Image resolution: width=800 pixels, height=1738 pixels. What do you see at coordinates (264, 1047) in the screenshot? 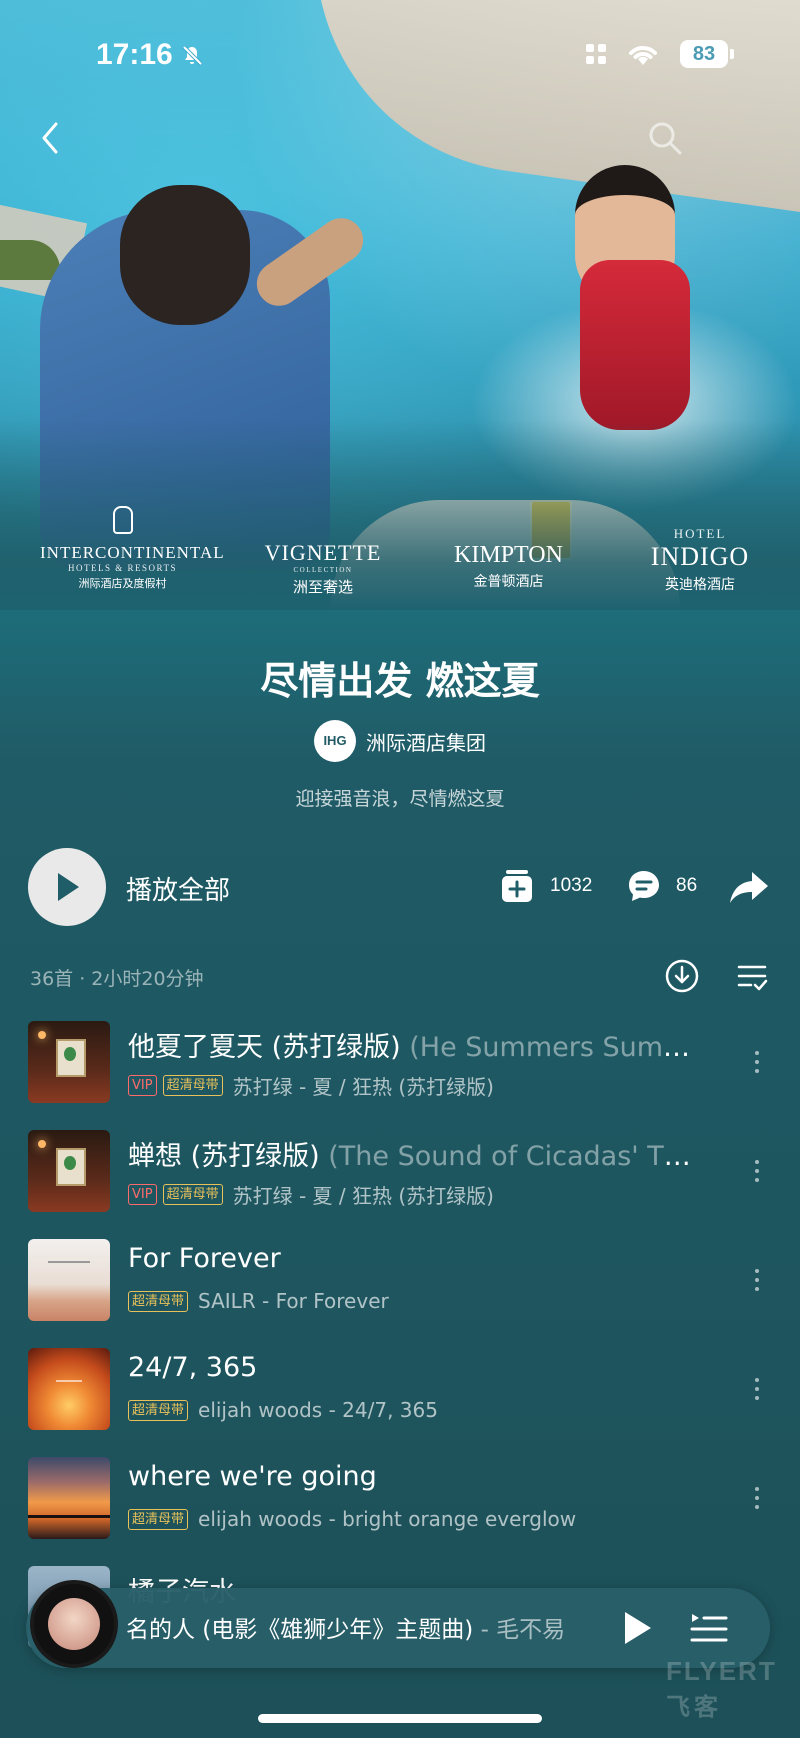
I see `song-title-text: 他夏了夏天 (苏打绿版)` at bounding box center [264, 1047].